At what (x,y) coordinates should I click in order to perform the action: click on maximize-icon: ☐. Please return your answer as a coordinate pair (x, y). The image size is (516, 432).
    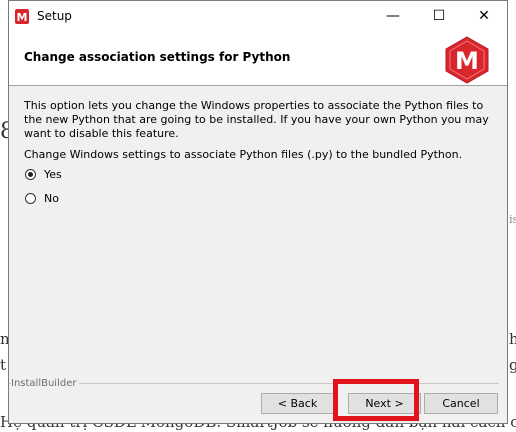
    Looking at the image, I should click on (439, 16).